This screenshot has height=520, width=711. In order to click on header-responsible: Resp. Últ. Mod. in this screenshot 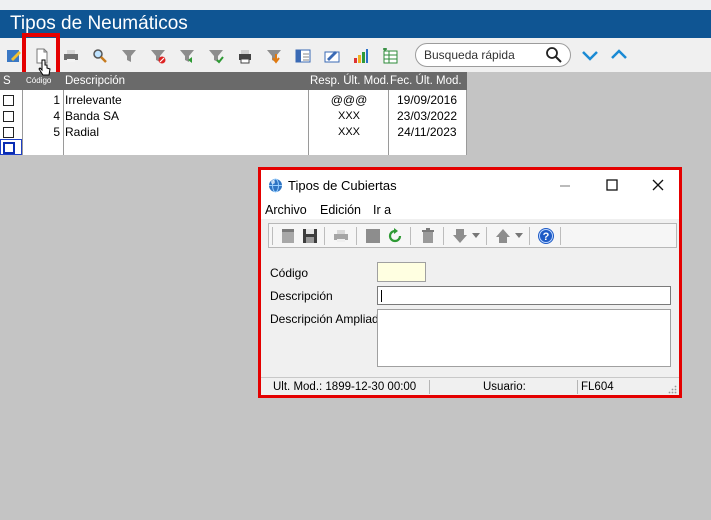, I will do `click(349, 81)`.